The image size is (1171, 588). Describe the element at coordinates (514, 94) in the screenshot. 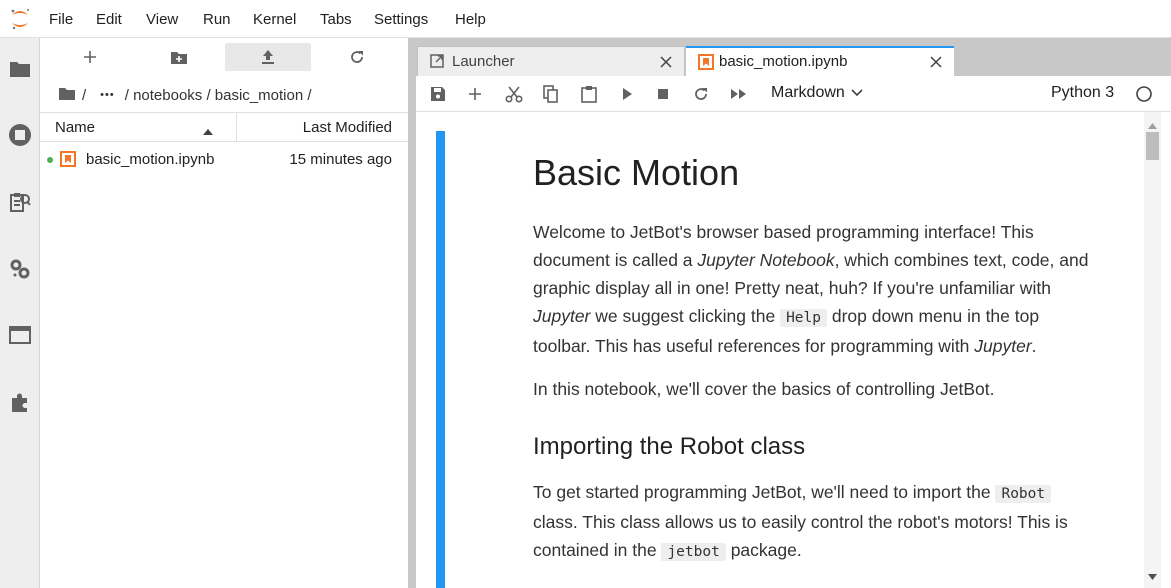

I see `cut-icon` at that location.